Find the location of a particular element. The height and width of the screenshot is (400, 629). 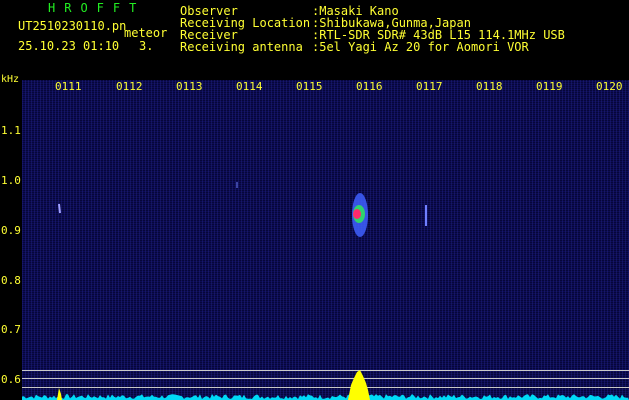

echo-core is located at coordinates (357, 214).